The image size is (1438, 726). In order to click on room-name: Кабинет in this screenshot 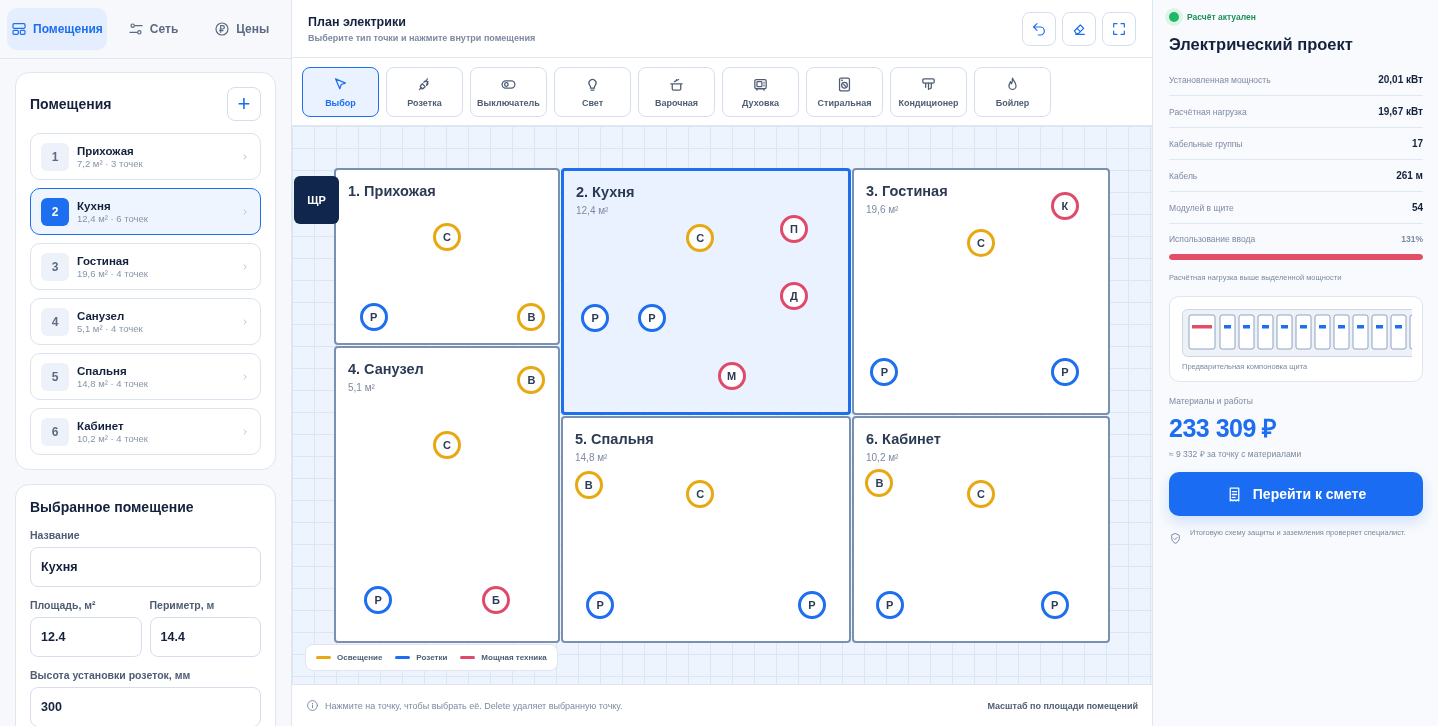, I will do `click(101, 425)`.